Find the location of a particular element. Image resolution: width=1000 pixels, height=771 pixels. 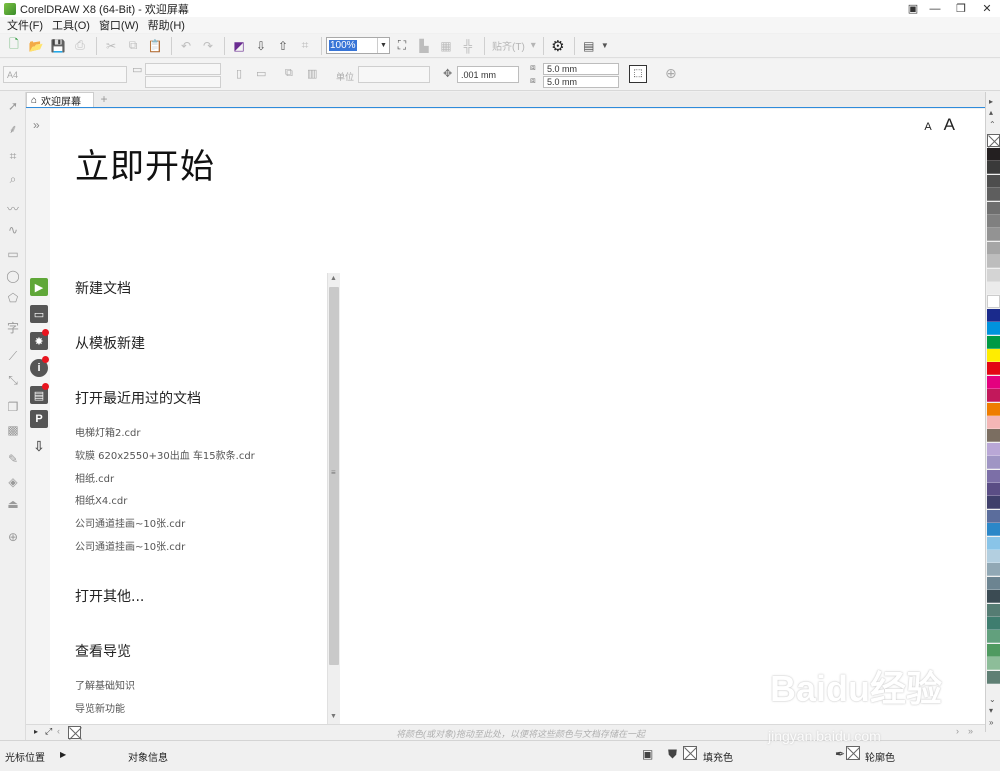

restore-button: ❐ is located at coordinates (961, 8).